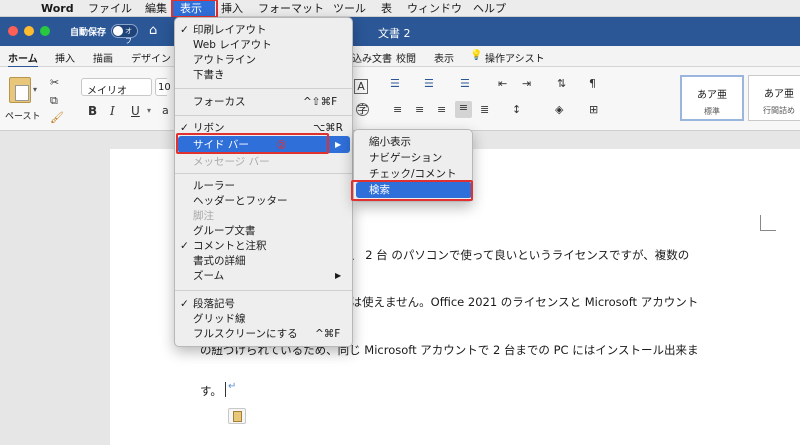 This screenshot has height=445, width=800. What do you see at coordinates (561, 84) in the screenshot?
I see `sort-icon: ⇅` at bounding box center [561, 84].